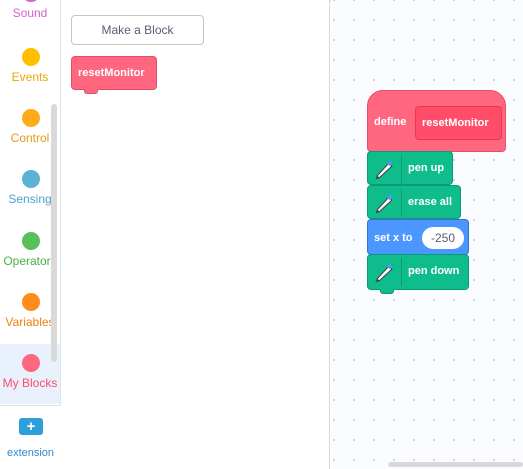 Image resolution: width=523 pixels, height=469 pixels. I want to click on set-x-label: set x to, so click(393, 238).